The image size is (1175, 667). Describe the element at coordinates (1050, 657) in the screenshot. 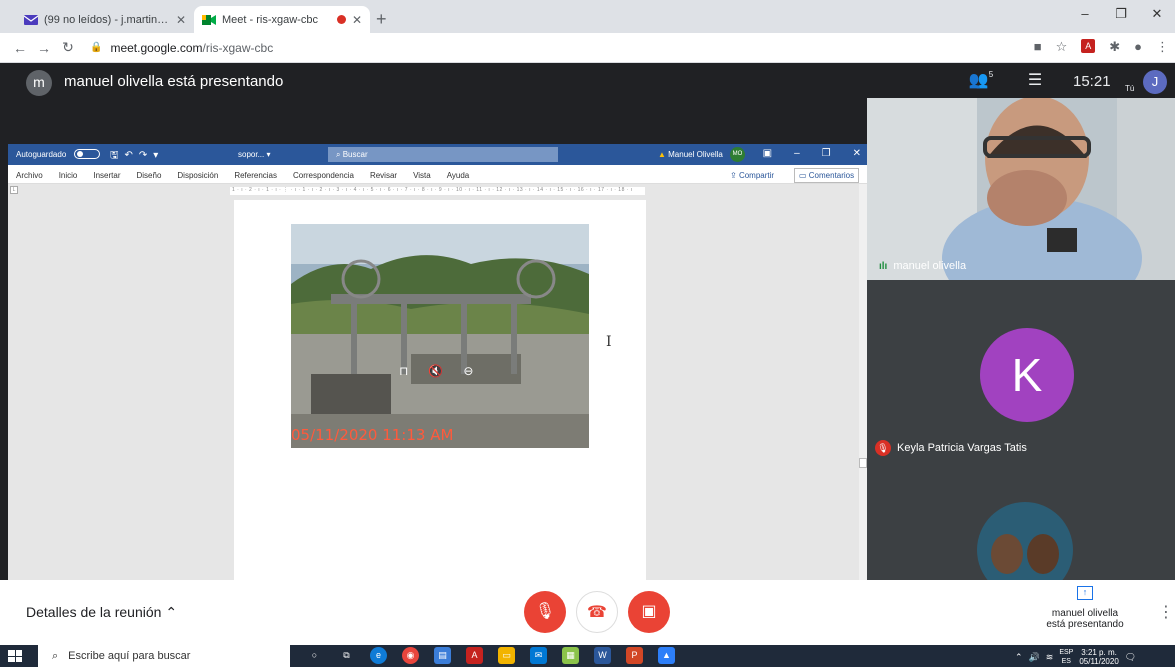

I see `network-icon: ≋` at that location.